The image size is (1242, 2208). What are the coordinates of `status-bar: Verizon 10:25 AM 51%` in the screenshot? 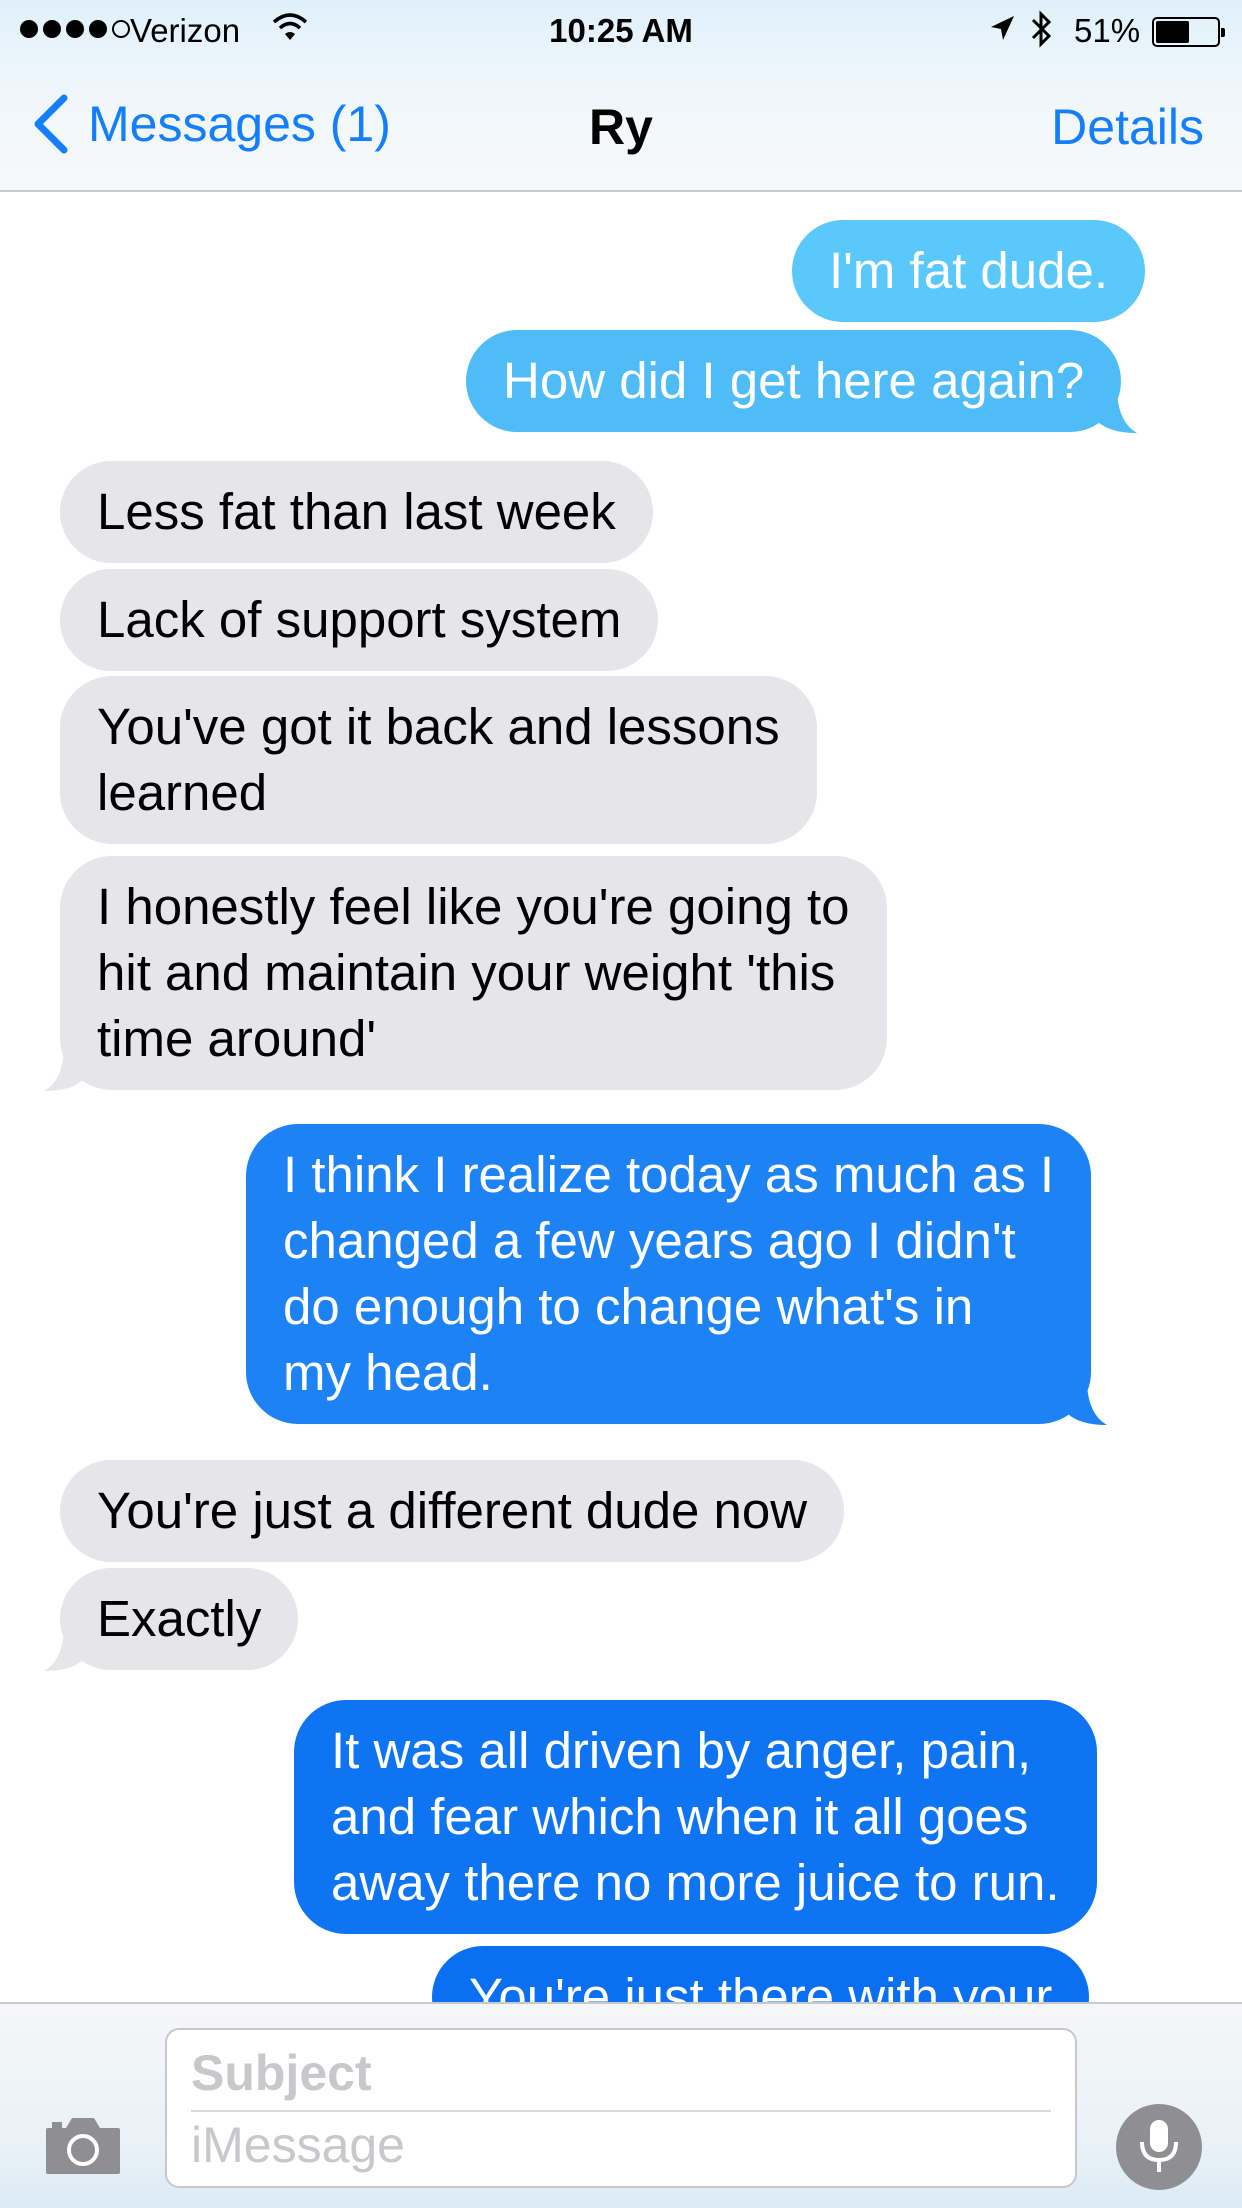 It's located at (621, 30).